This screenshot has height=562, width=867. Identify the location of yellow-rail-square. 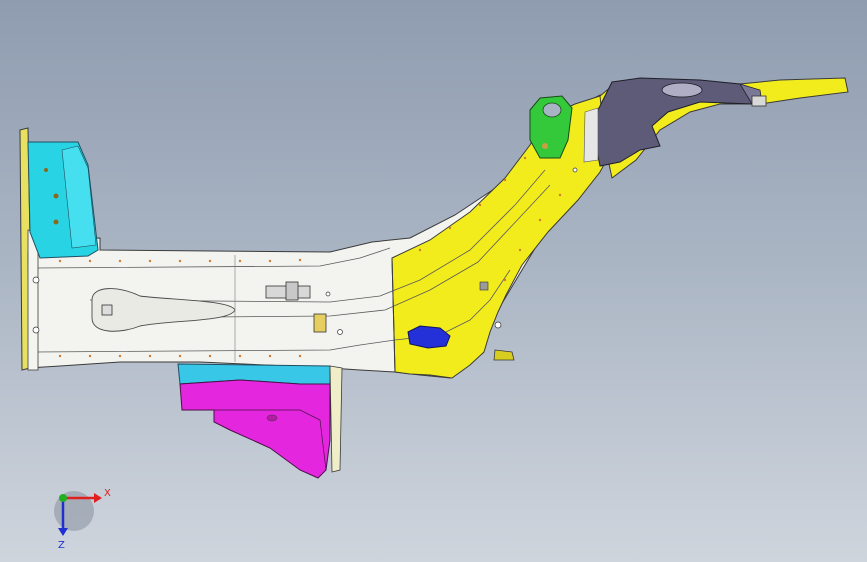
(484, 286).